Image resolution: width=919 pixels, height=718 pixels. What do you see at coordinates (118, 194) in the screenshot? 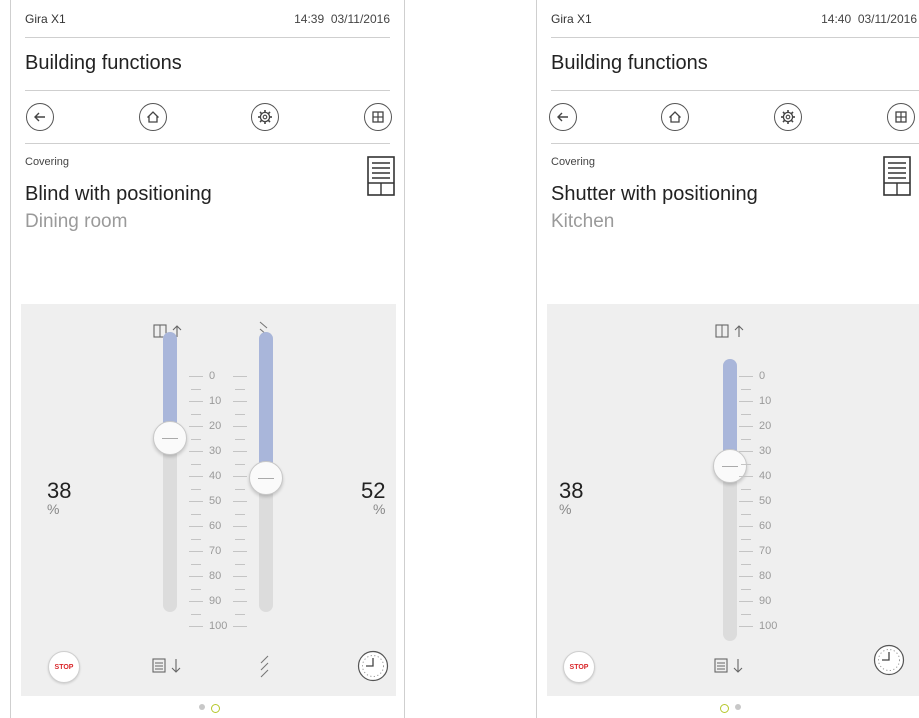
I see `function-name: Blind with positioning` at bounding box center [118, 194].